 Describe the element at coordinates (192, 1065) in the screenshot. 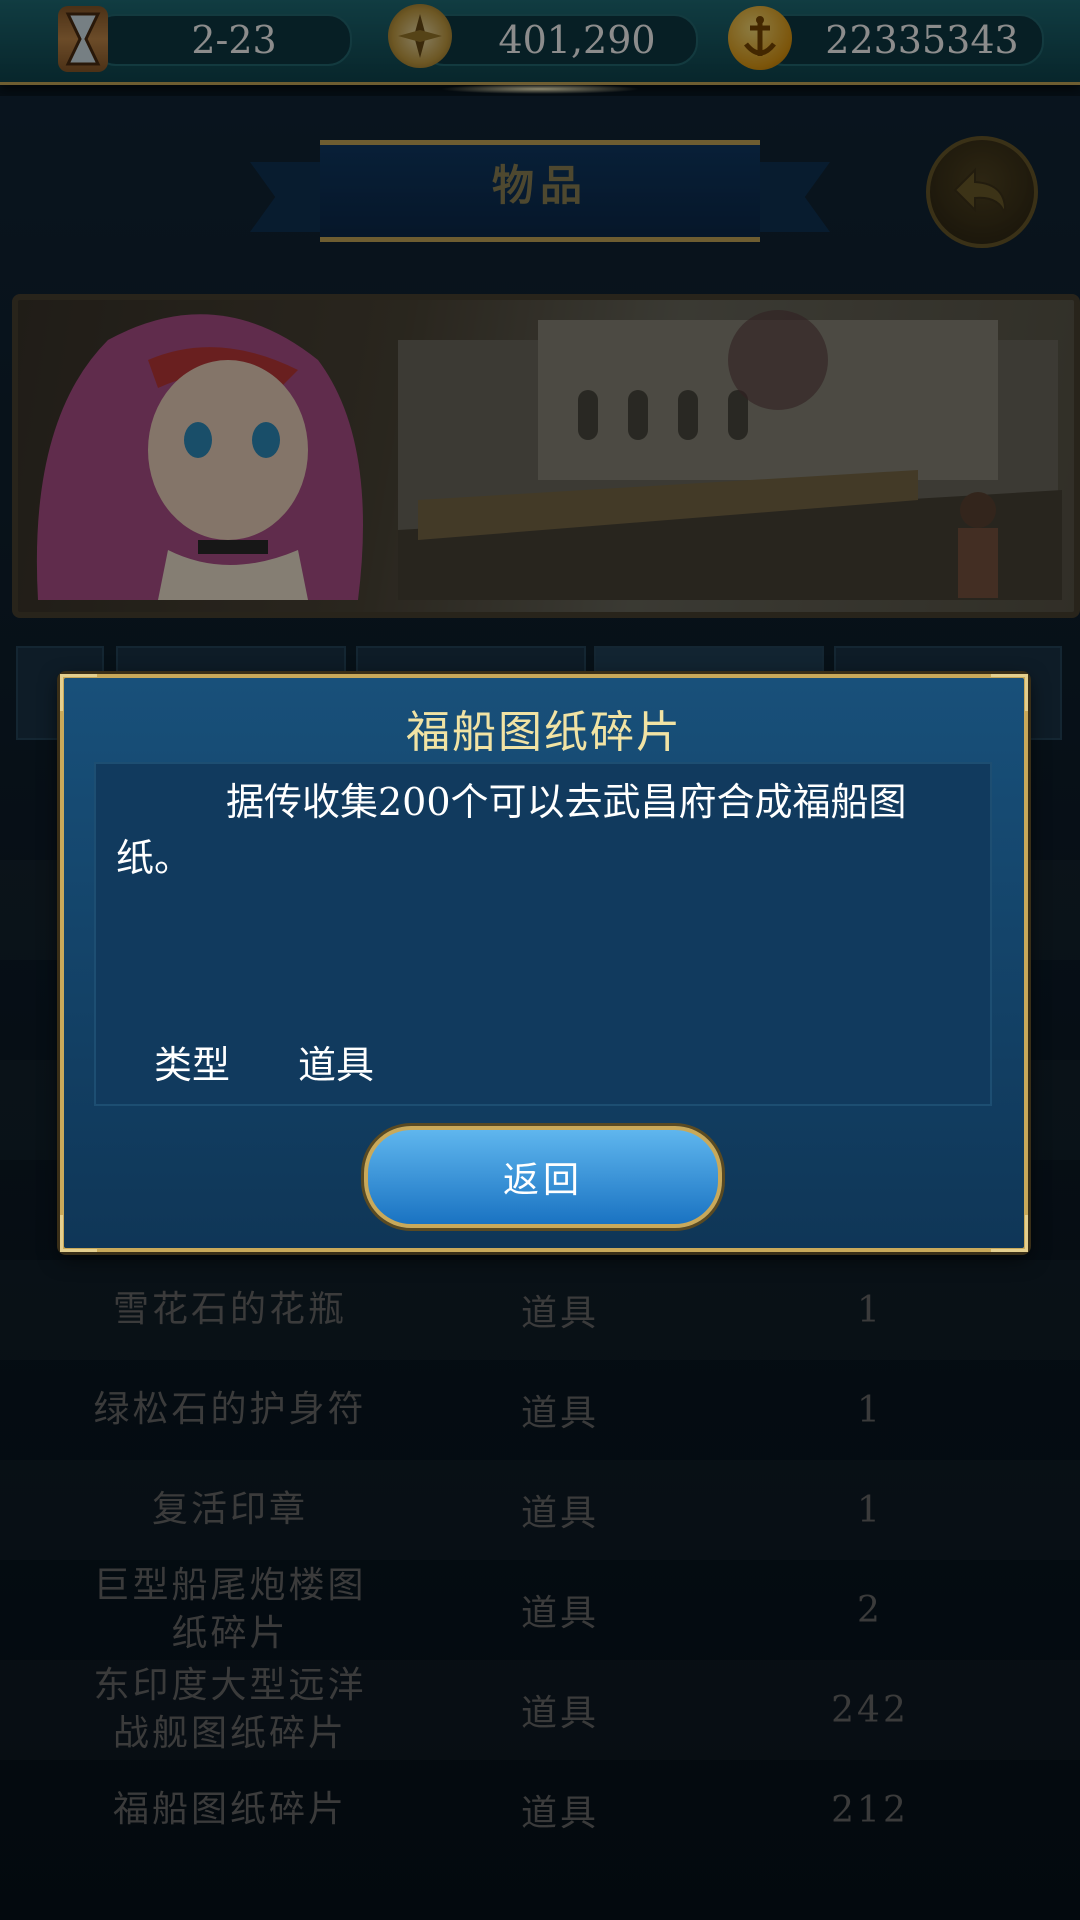

I see `type-label: 类型` at that location.